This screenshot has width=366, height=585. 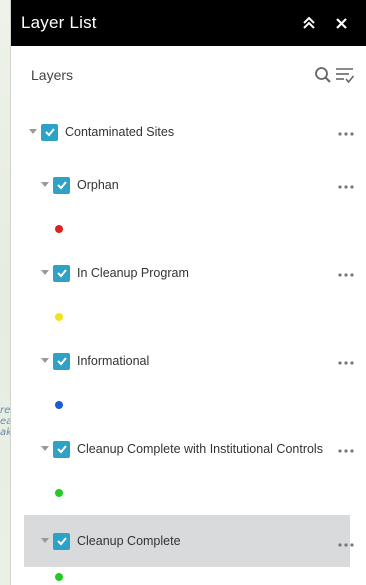 I want to click on panel-titlebar: Layer List, so click(x=188, y=23).